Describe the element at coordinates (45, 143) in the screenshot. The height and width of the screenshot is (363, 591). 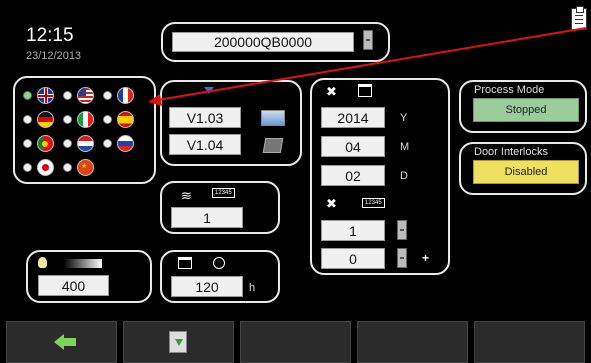
I see `portugal-flag-icon` at that location.